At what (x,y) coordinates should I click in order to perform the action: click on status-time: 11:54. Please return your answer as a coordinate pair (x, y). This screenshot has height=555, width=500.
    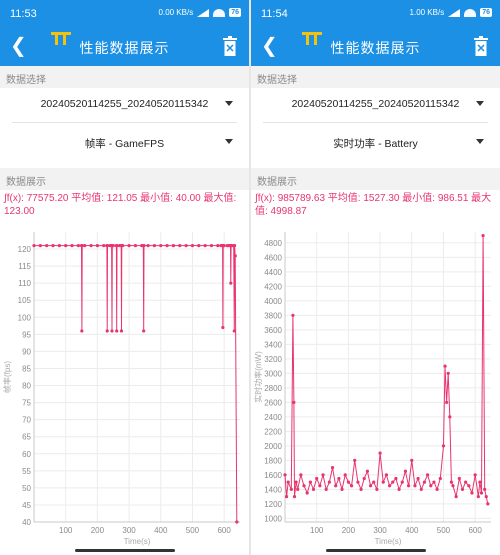
    Looking at the image, I should click on (274, 14).